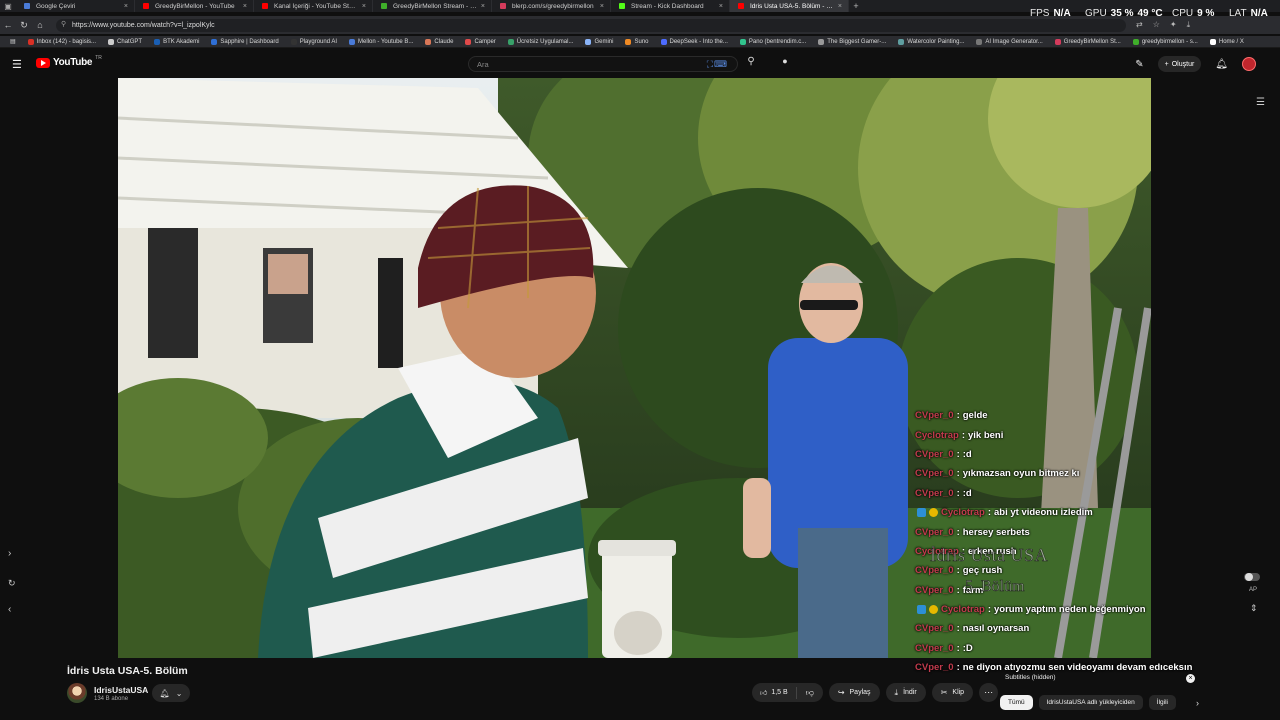 This screenshot has height=720, width=1280. I want to click on window-menu-icon: ▣, so click(8, 6).